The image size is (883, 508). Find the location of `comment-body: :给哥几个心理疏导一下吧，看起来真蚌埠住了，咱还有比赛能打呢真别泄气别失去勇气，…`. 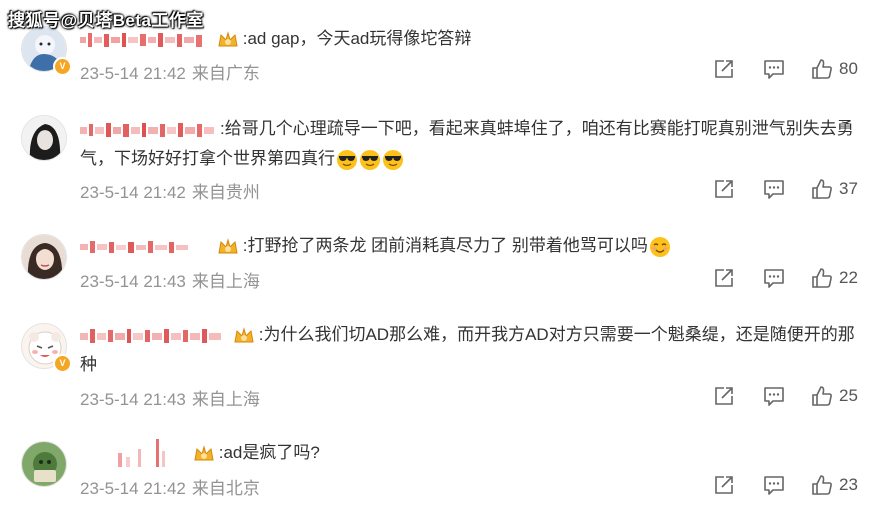

comment-body: :给哥几个心理疏导一下吧，看起来真蚌埠住了，咱还有比赛能打呢真别泄气别失去勇气，… is located at coordinates (470, 144).